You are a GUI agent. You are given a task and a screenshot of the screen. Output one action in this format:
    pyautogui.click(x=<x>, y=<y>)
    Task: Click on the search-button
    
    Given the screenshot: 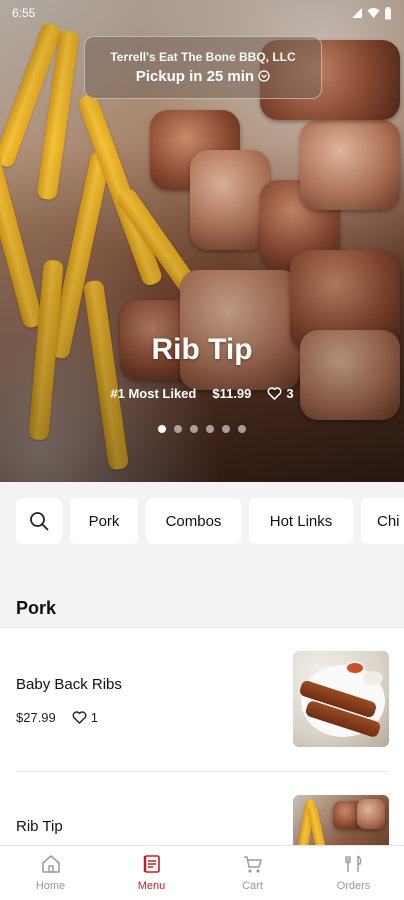 What is the action you would take?
    pyautogui.click(x=39, y=521)
    